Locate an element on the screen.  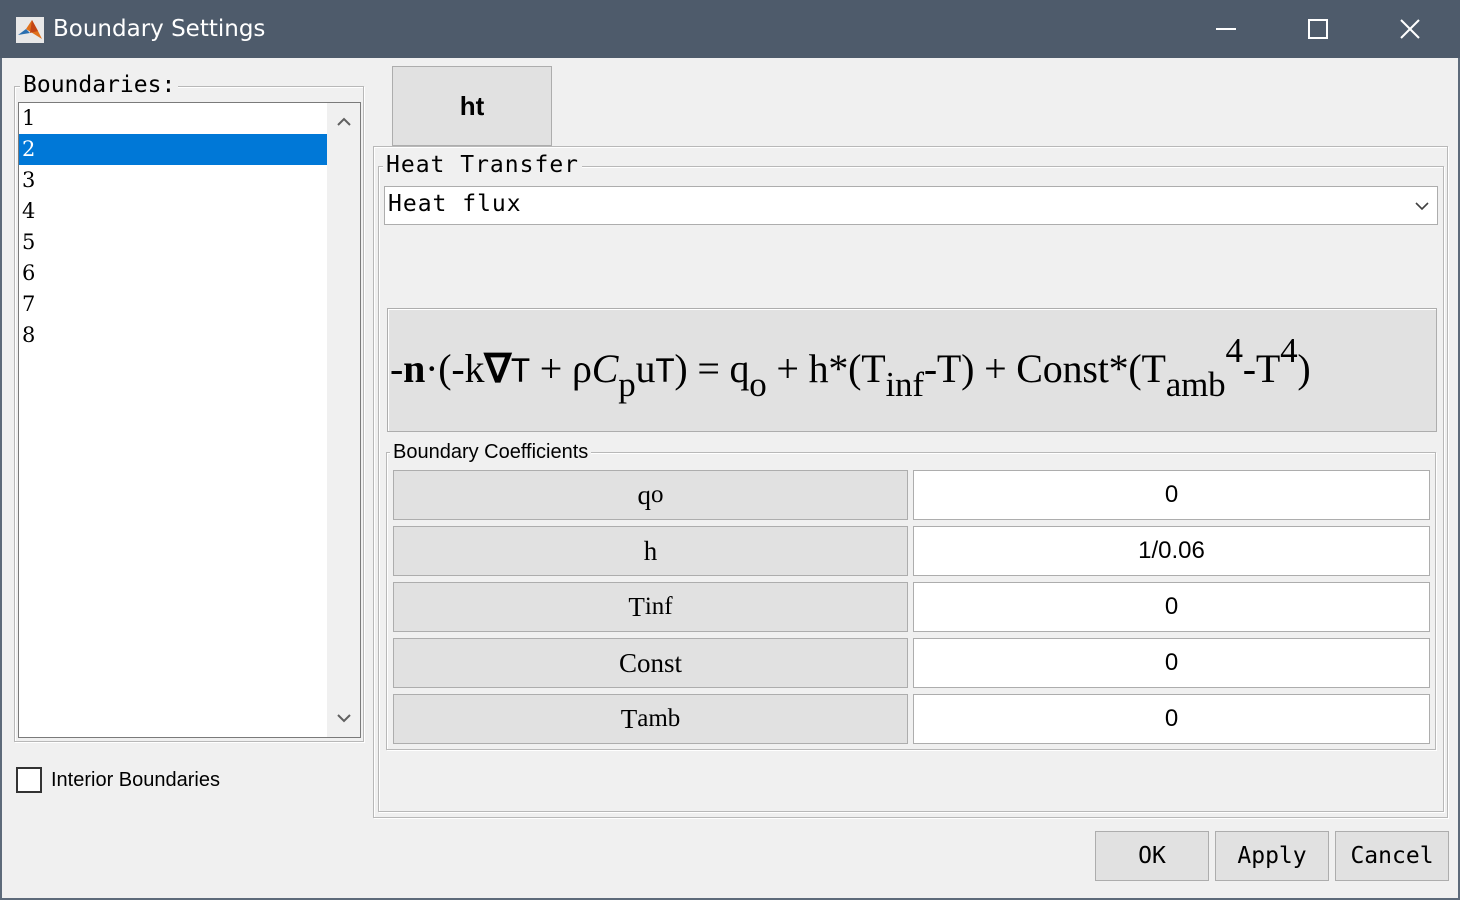
apply-button: Apply is located at coordinates (1272, 856).